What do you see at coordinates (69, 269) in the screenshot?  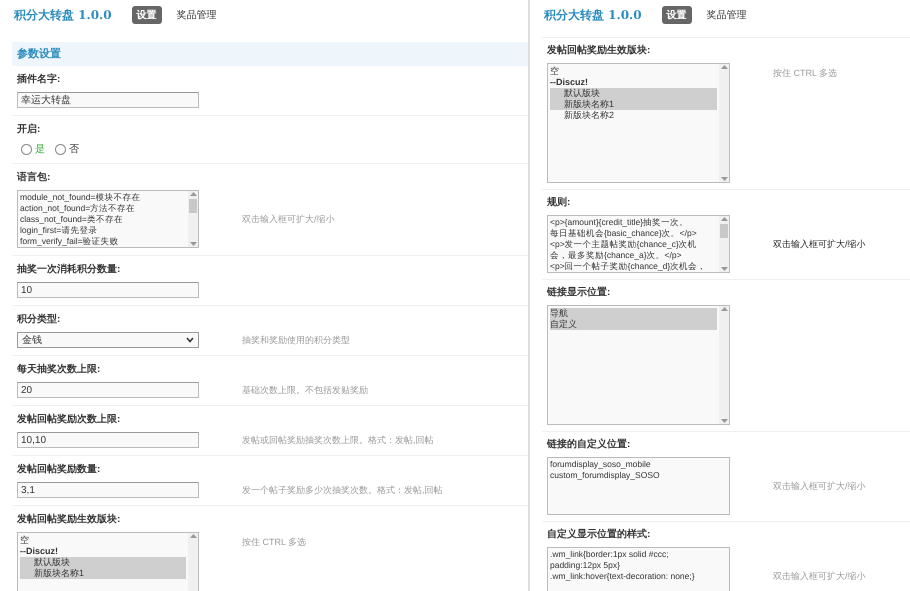 I see `field-label: 抽奖一次消耗积分数量:` at bounding box center [69, 269].